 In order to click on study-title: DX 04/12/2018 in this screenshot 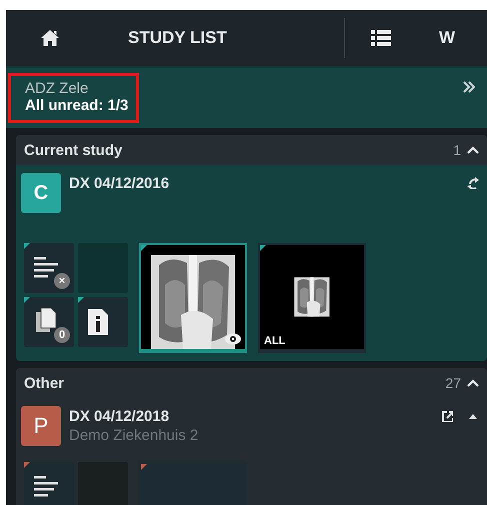, I will do `click(119, 416)`.